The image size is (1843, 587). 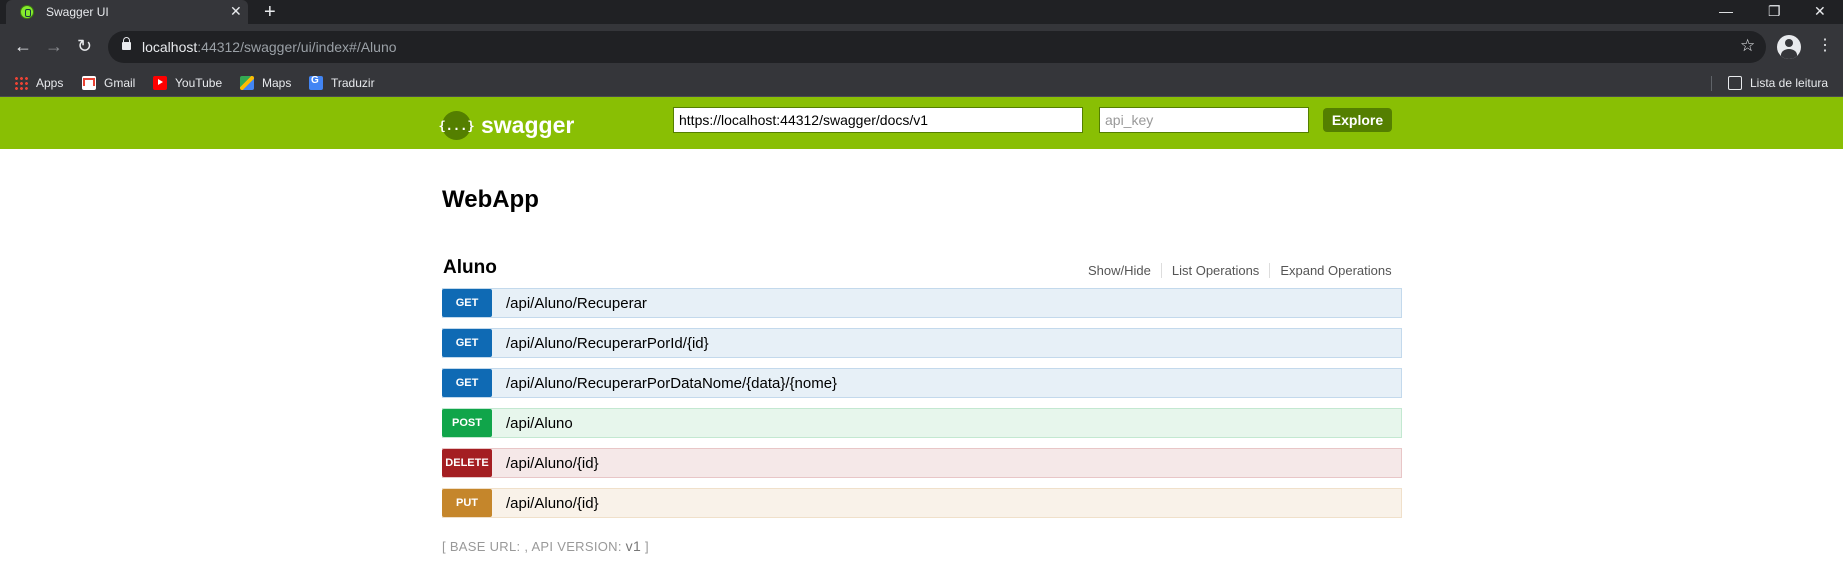 I want to click on address-url: localhost:44312/swagger/ui/index#/Aluno, so click(x=269, y=47).